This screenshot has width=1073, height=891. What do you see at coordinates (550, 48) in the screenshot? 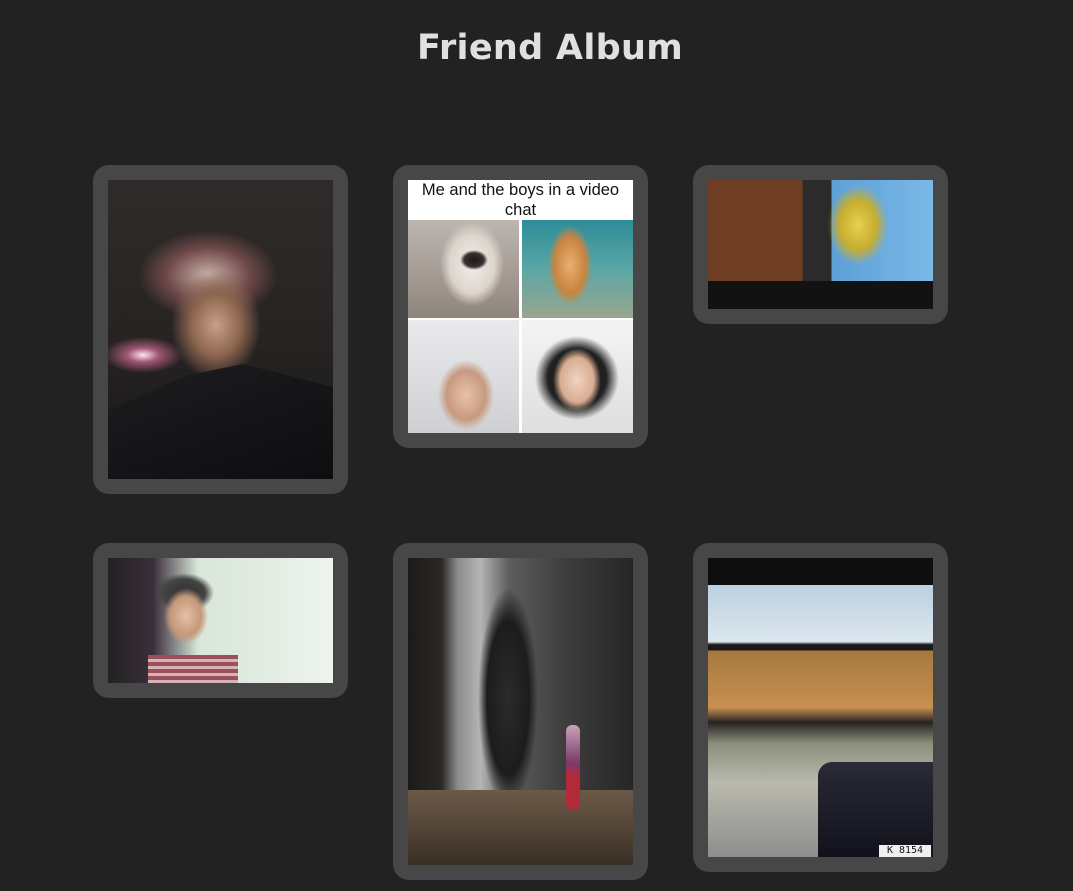
I see `page-title: Friend Album` at bounding box center [550, 48].